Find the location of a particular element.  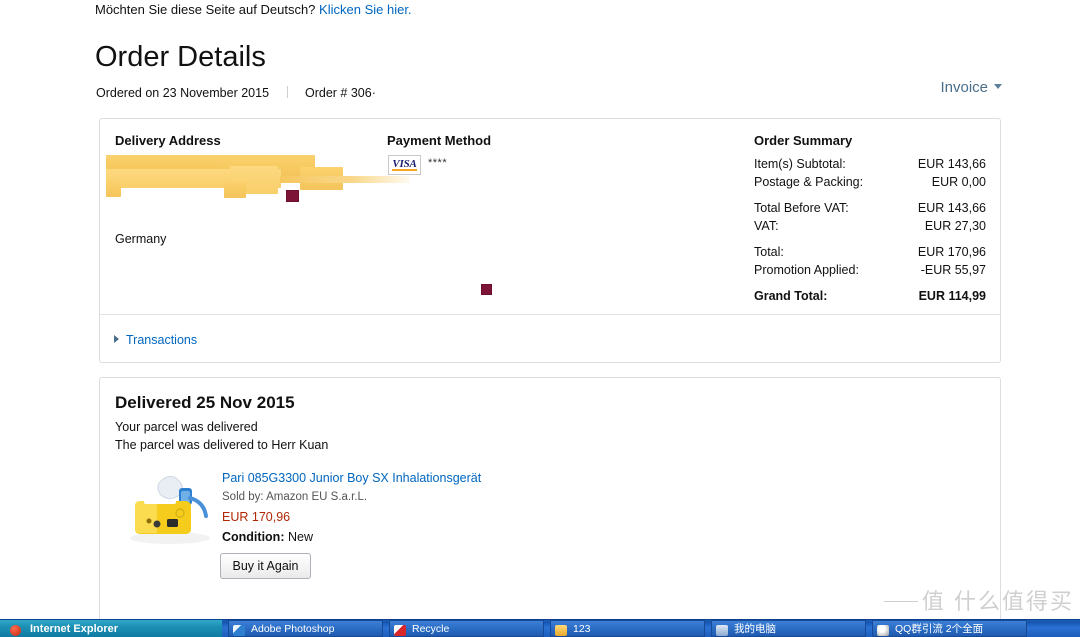

payment-redaction-mark is located at coordinates (486, 289).